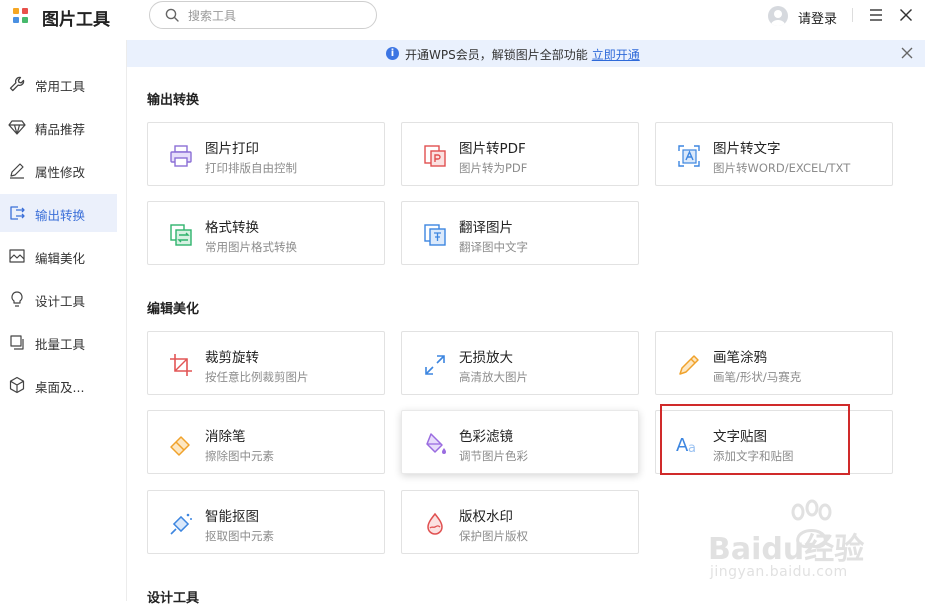  What do you see at coordinates (17, 171) in the screenshot?
I see `pencil-icon` at bounding box center [17, 171].